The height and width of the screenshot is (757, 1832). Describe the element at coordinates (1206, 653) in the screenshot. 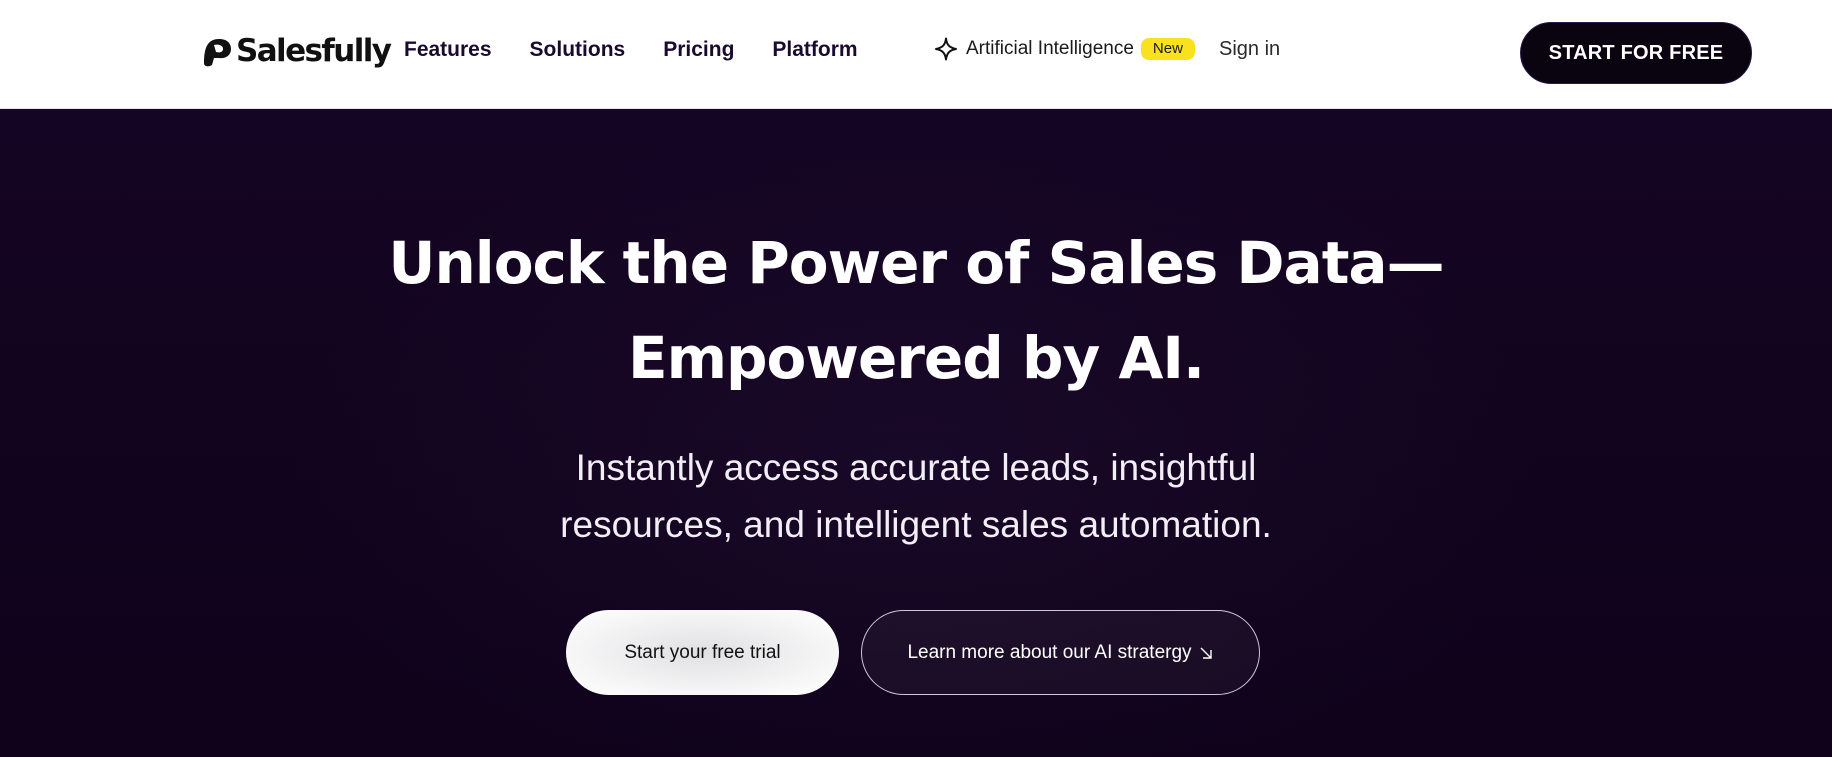

I see `arrow-down-right-icon` at that location.